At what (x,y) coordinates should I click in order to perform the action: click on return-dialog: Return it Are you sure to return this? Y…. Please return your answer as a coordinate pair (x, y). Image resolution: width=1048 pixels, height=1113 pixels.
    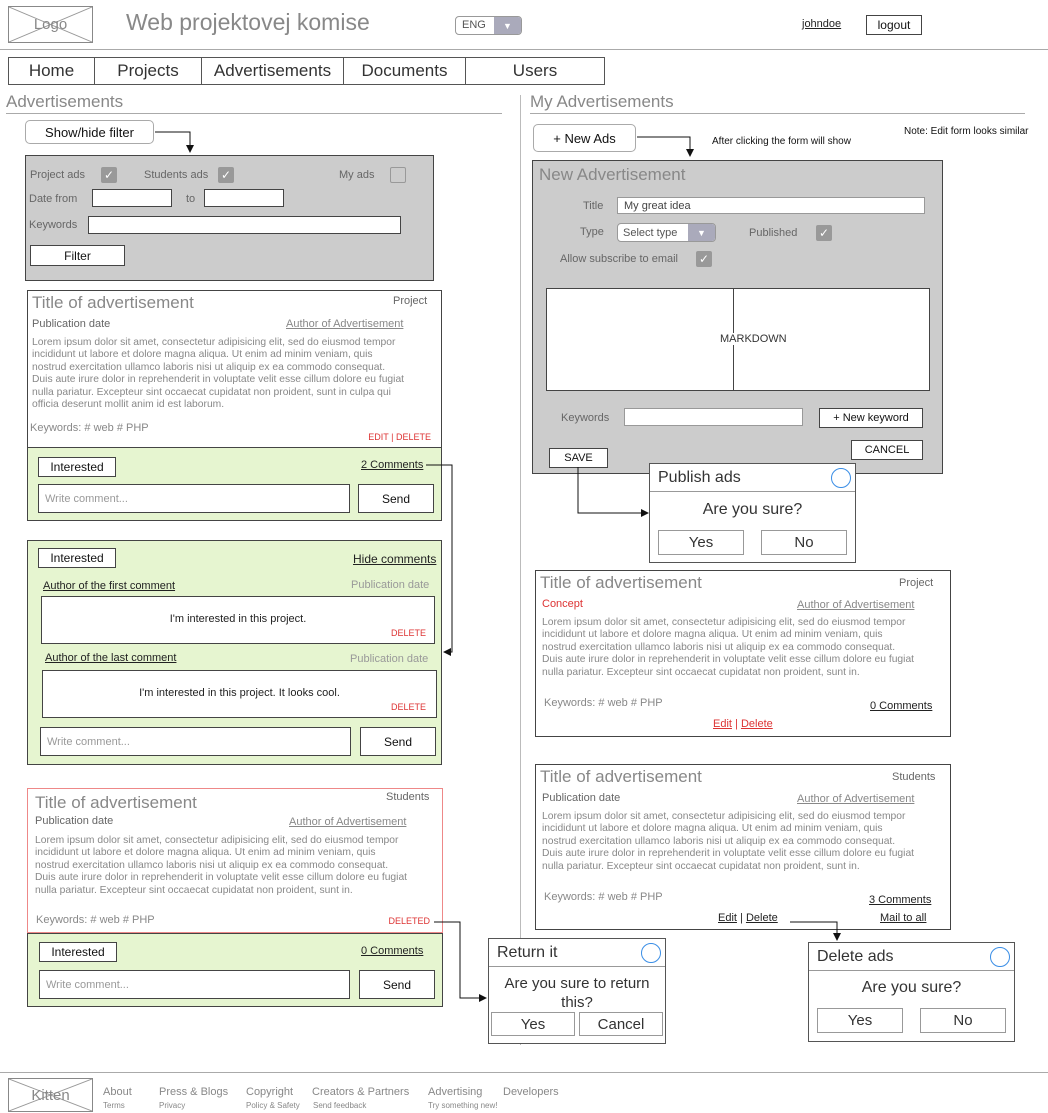
    Looking at the image, I should click on (577, 991).